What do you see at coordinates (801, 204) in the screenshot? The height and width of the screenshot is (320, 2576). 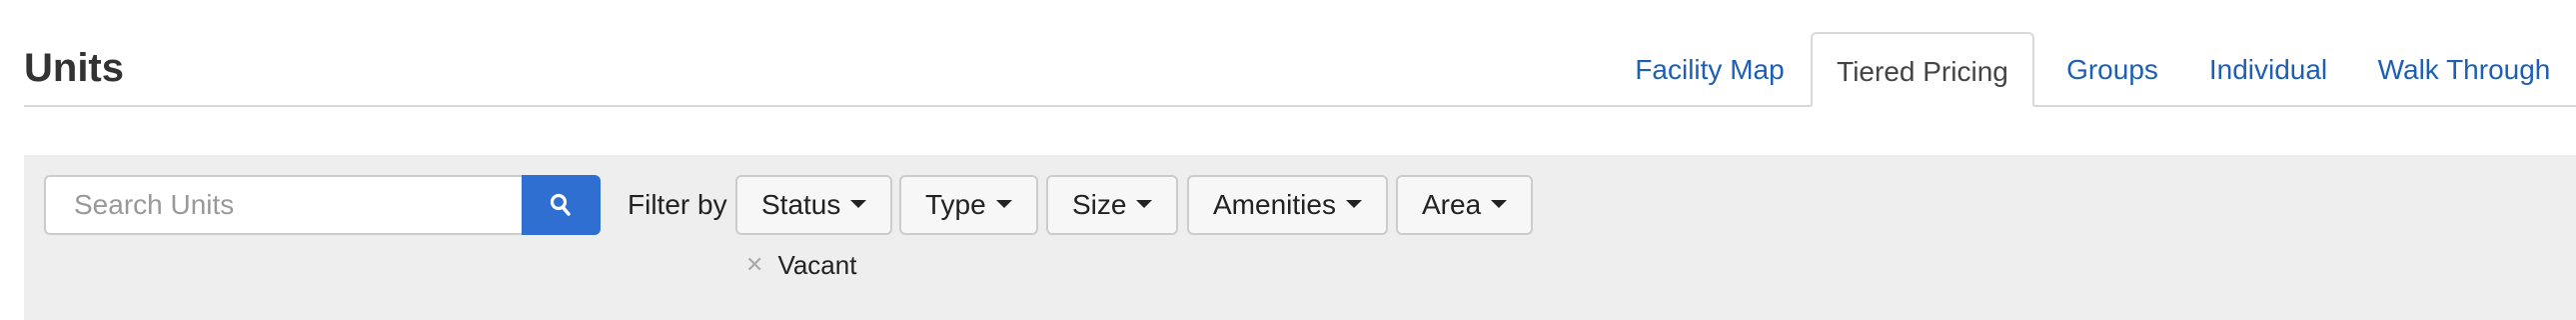 I see `status-filter-label: Status` at bounding box center [801, 204].